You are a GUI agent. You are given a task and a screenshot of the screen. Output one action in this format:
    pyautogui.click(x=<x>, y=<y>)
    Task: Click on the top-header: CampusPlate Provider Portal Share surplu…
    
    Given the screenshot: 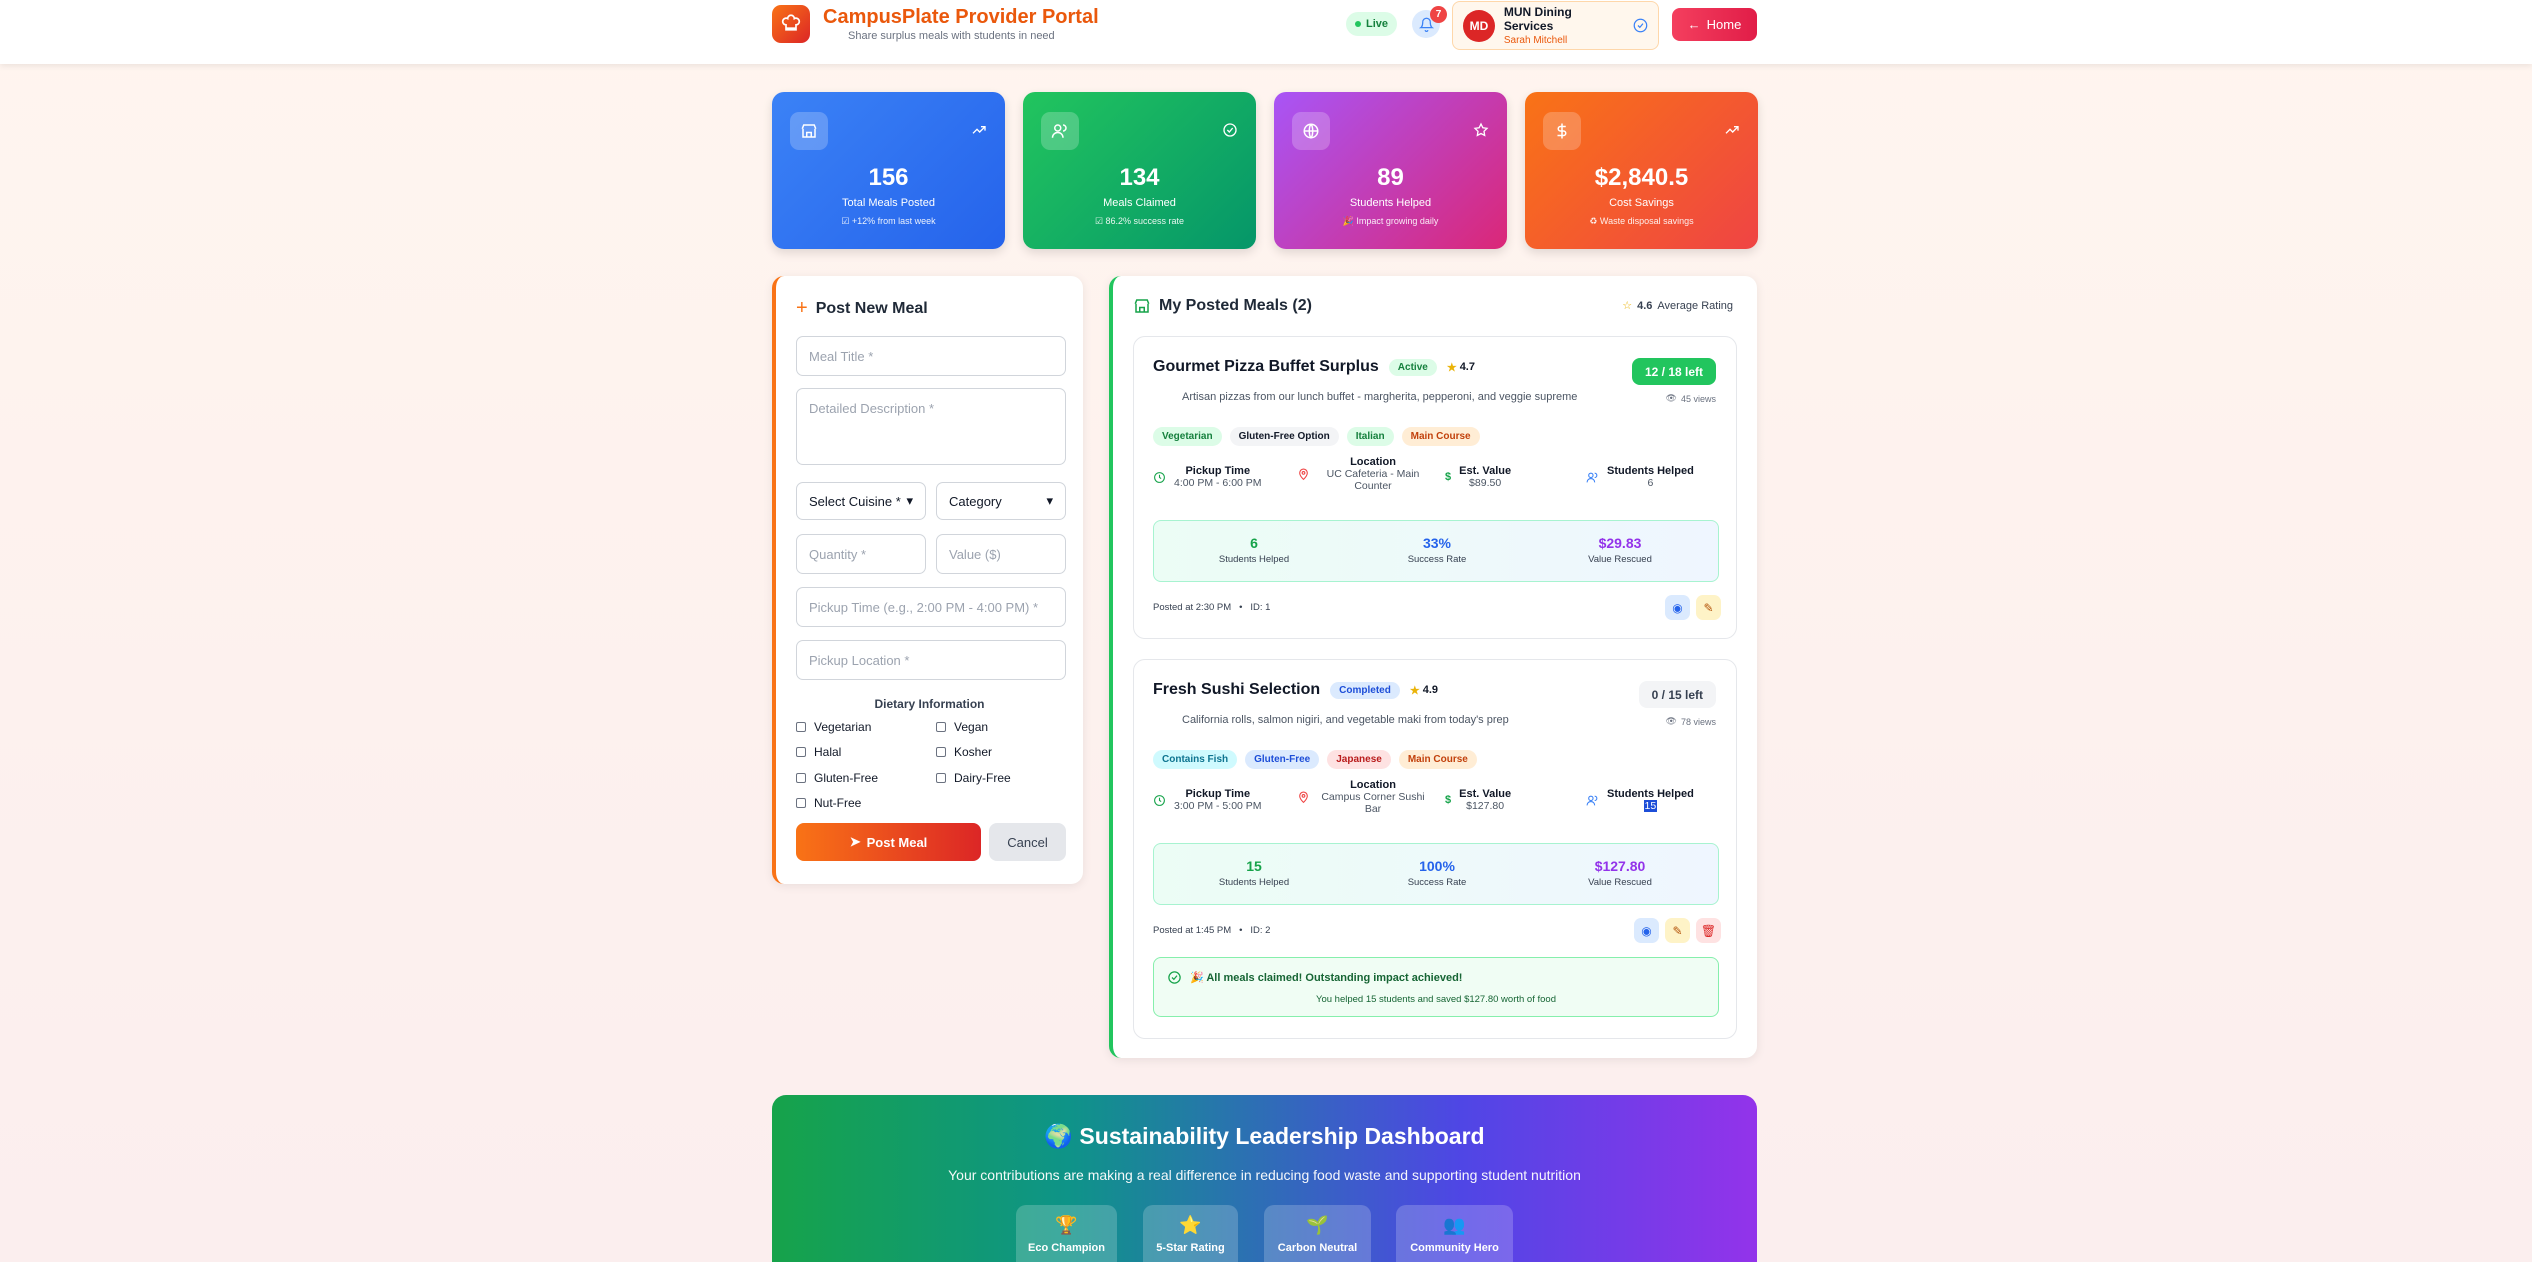 What is the action you would take?
    pyautogui.click(x=1266, y=32)
    